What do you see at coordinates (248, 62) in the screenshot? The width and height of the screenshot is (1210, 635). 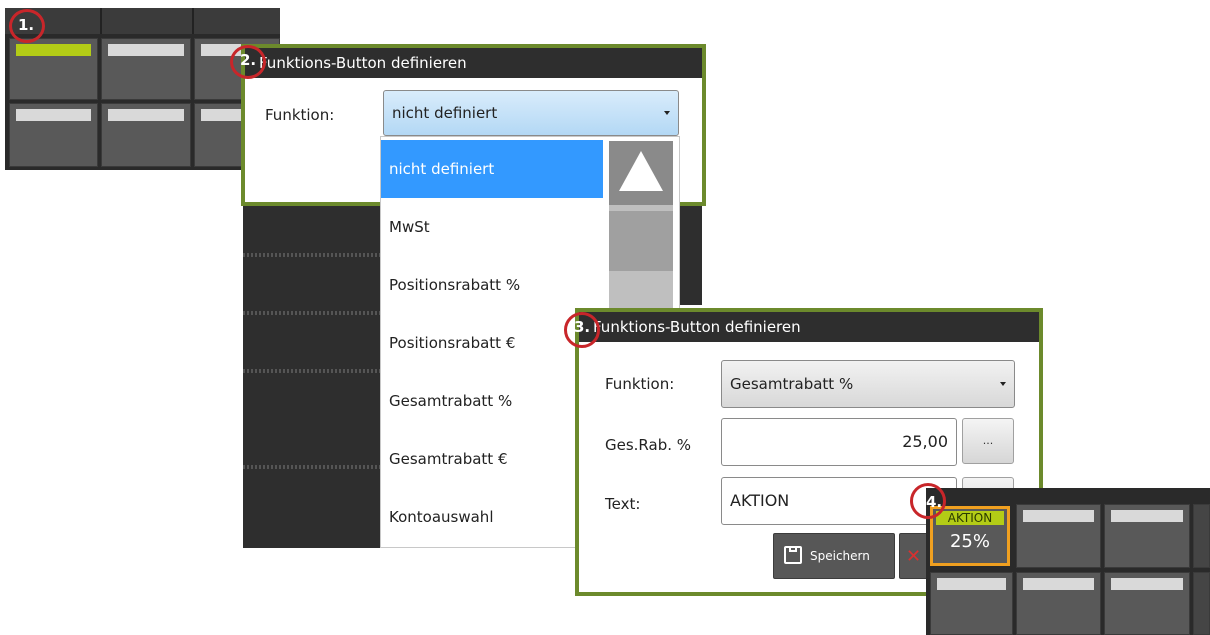 I see `step-2-marker` at bounding box center [248, 62].